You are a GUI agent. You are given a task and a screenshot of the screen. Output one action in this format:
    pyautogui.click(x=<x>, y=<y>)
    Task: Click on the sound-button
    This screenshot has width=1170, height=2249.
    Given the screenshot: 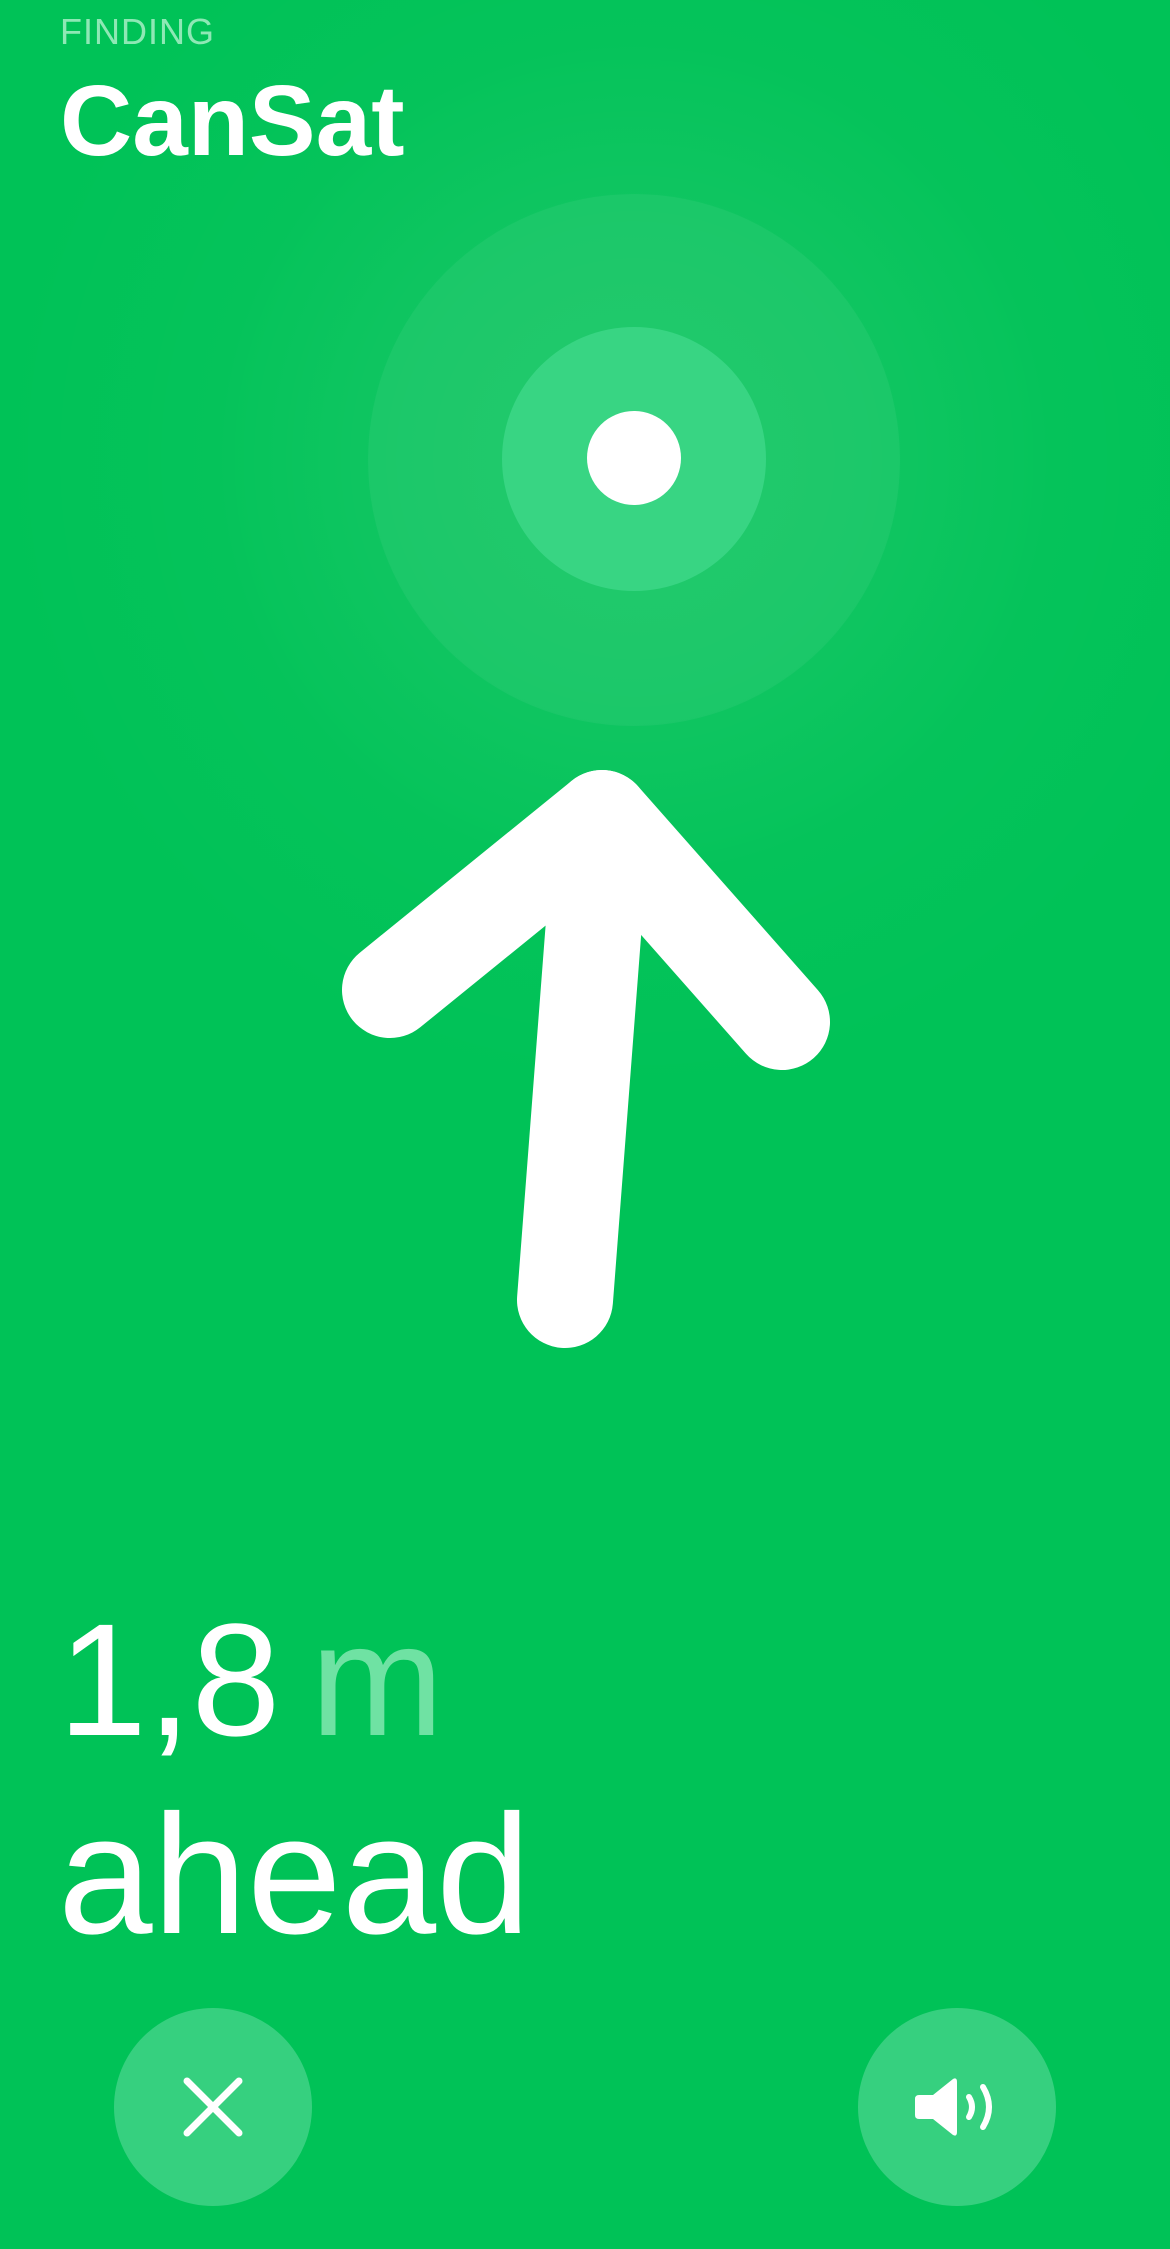 What is the action you would take?
    pyautogui.click(x=957, y=2107)
    